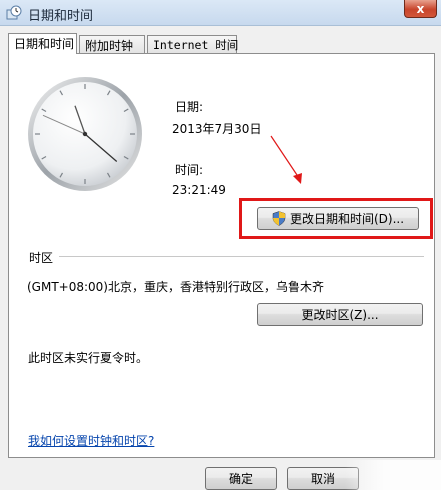 This screenshot has height=490, width=441. I want to click on section-divider, so click(241, 256).